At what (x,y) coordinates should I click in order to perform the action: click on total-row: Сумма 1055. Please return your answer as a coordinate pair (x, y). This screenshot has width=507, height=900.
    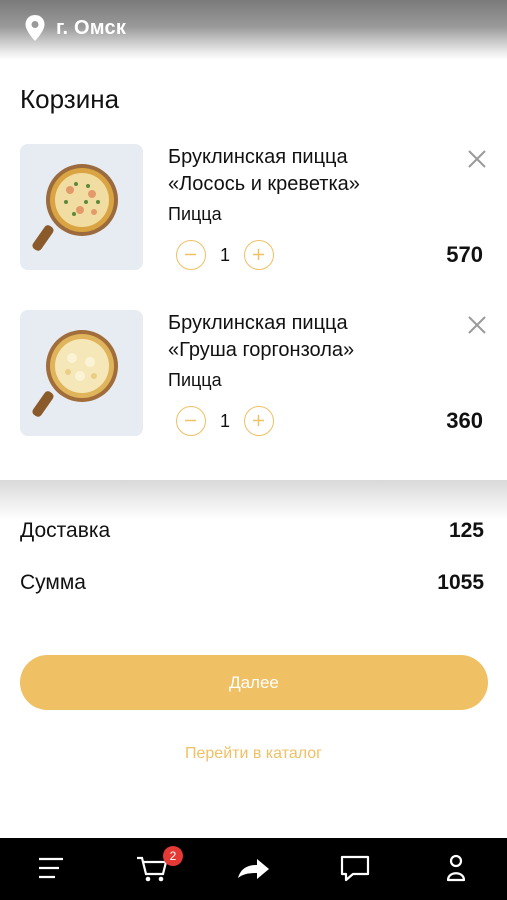
    Looking at the image, I should click on (252, 583).